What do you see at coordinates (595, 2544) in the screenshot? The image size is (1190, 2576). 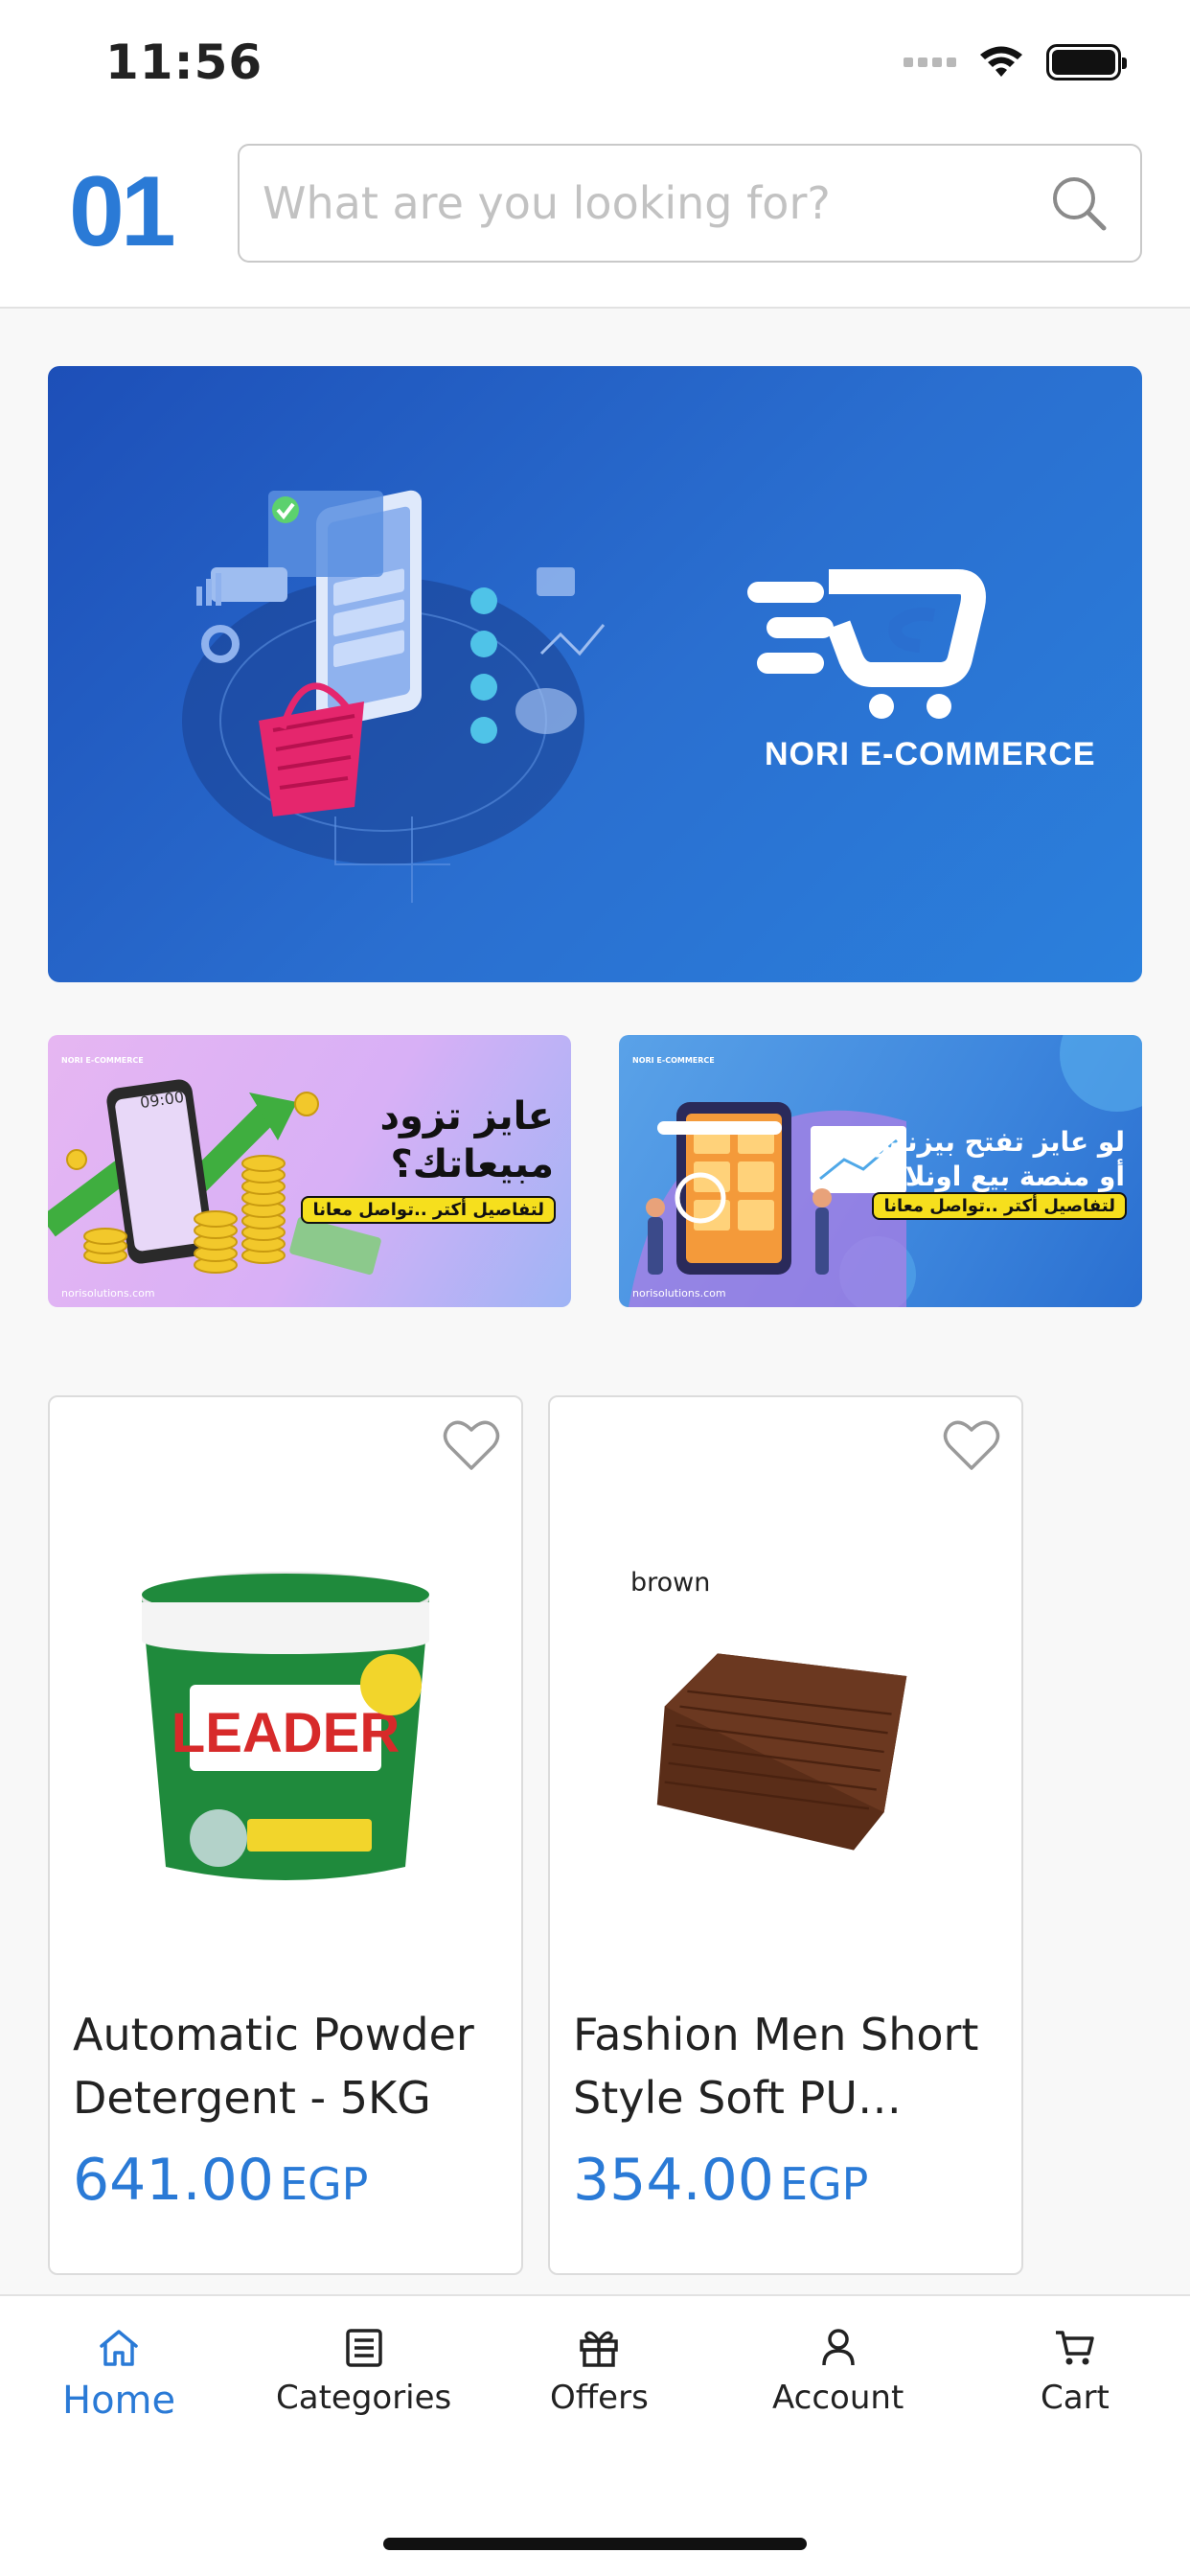 I see `home-indicator` at bounding box center [595, 2544].